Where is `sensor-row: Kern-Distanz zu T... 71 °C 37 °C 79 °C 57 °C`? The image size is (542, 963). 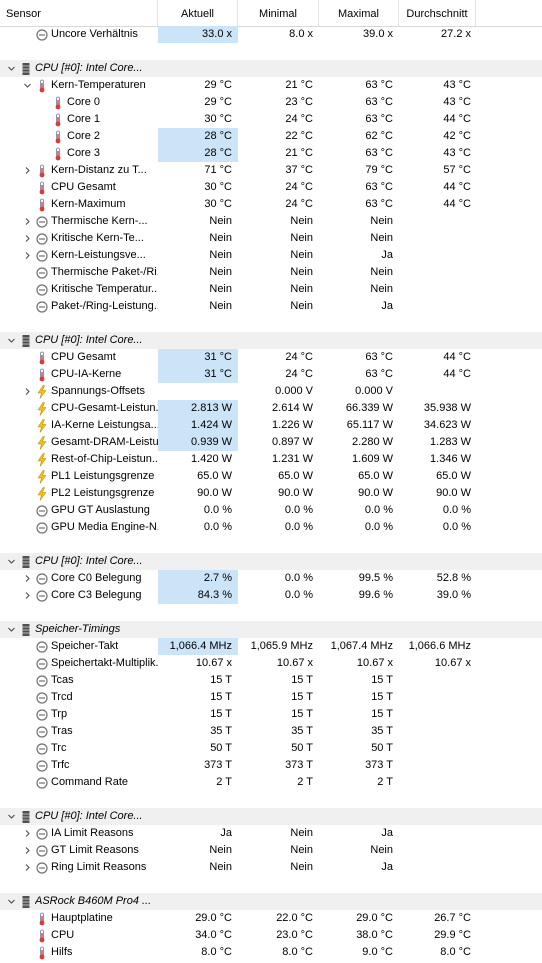 sensor-row: Kern-Distanz zu T... 71 °C 37 °C 79 °C 57 °C is located at coordinates (271, 170).